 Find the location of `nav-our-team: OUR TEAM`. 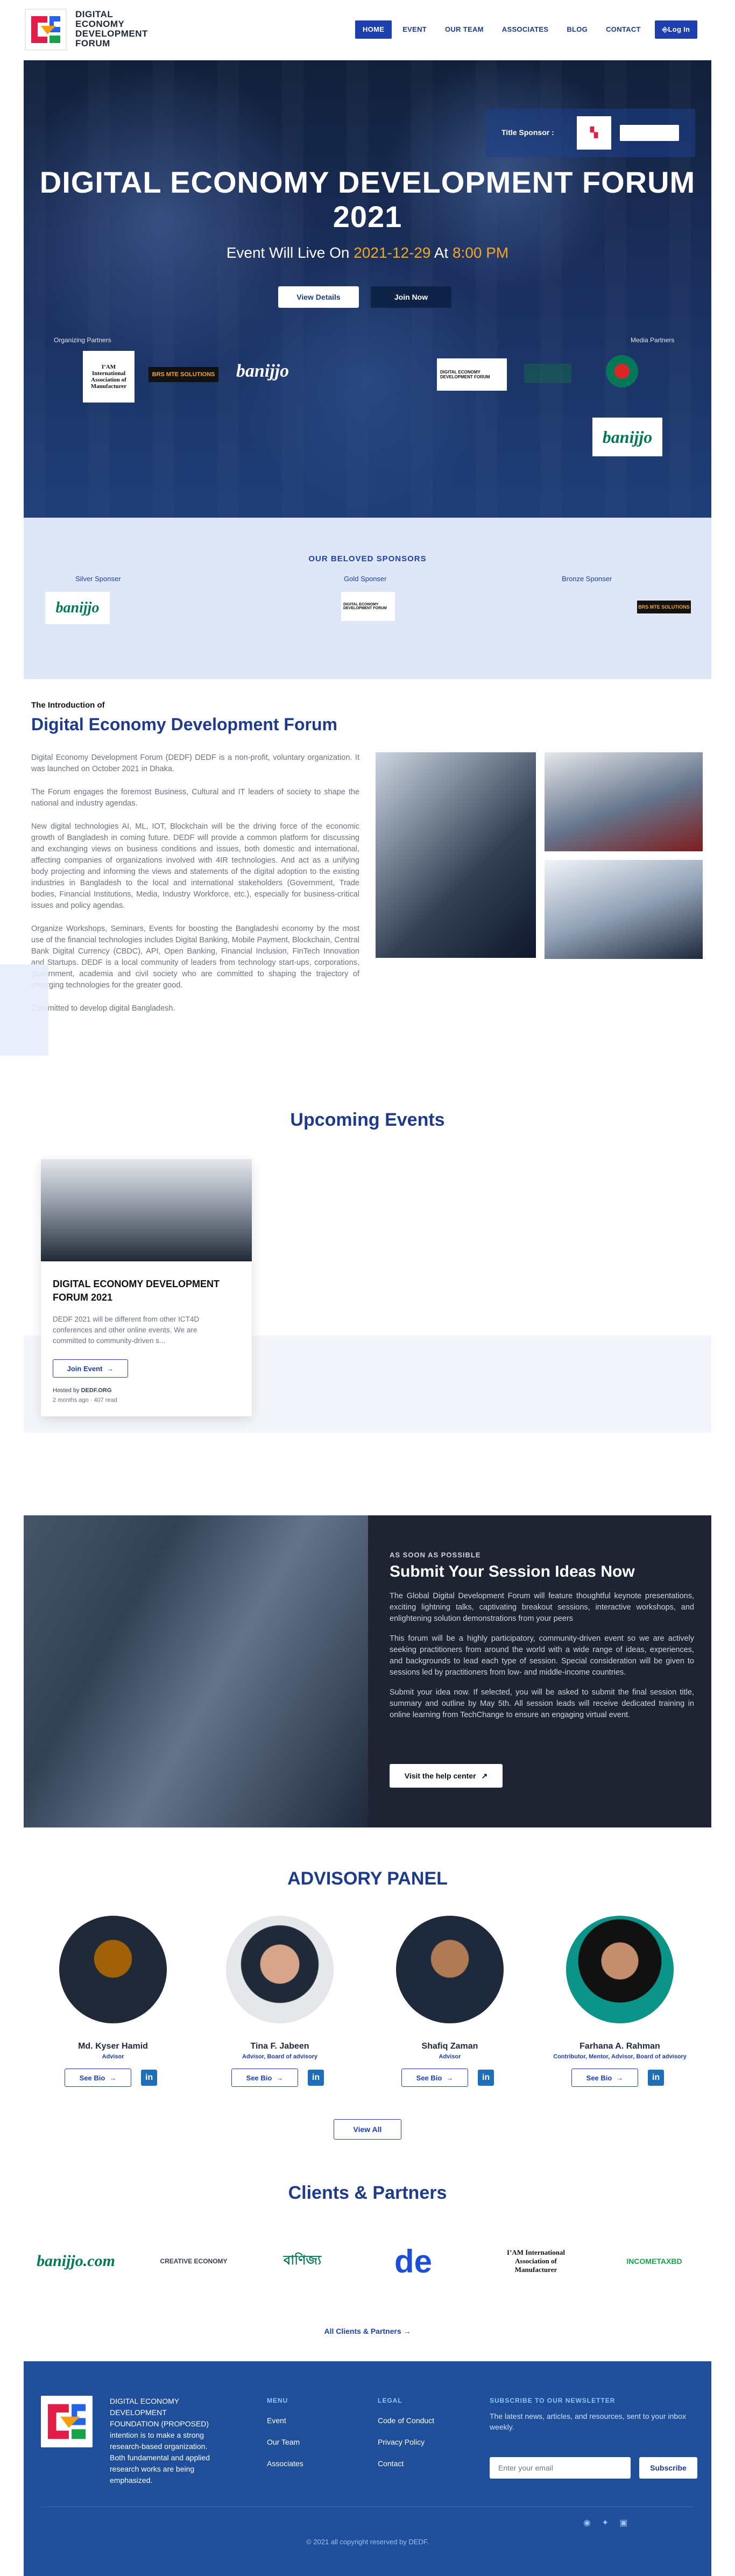

nav-our-team: OUR TEAM is located at coordinates (464, 29).